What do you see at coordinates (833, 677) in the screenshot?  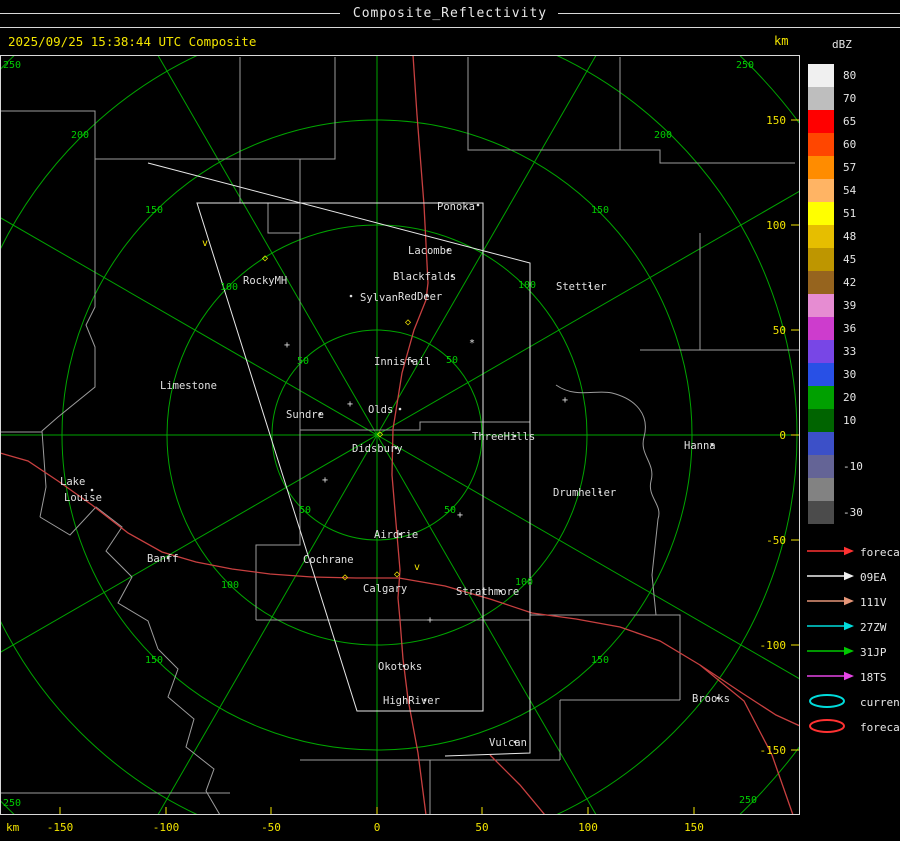 I see `track-arrow-icon` at bounding box center [833, 677].